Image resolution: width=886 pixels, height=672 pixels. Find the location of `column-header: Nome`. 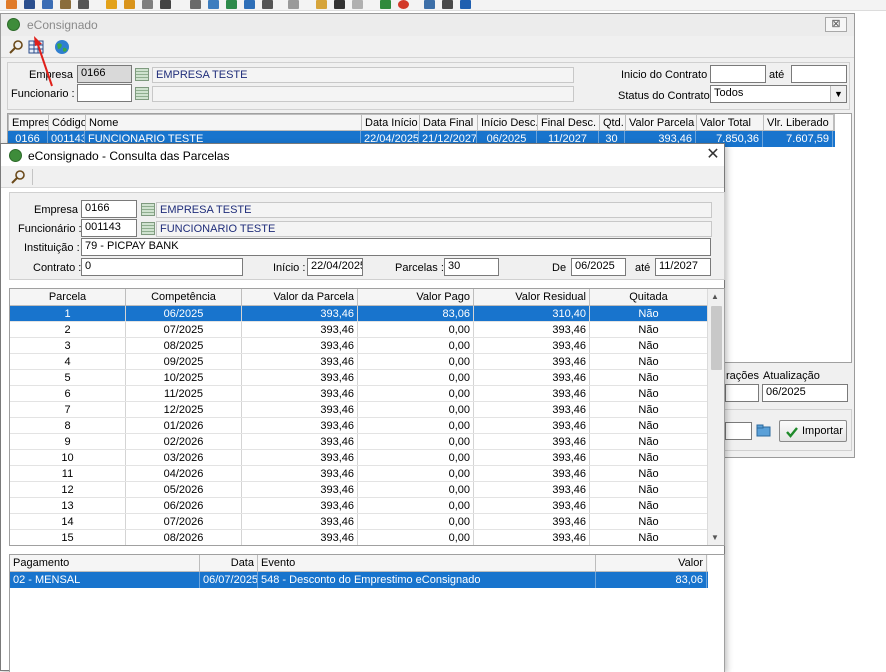

column-header: Nome is located at coordinates (224, 122).